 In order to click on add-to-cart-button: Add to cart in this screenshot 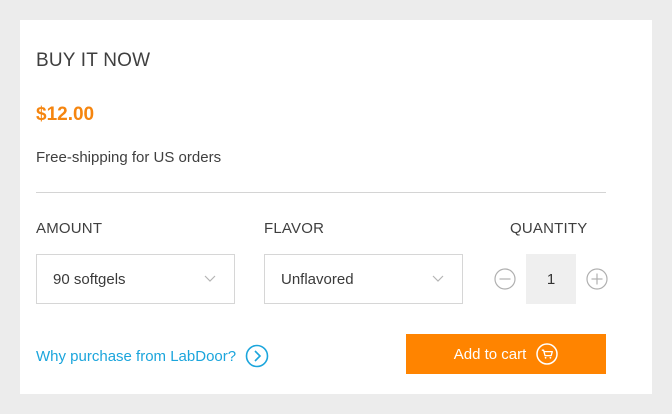, I will do `click(506, 354)`.